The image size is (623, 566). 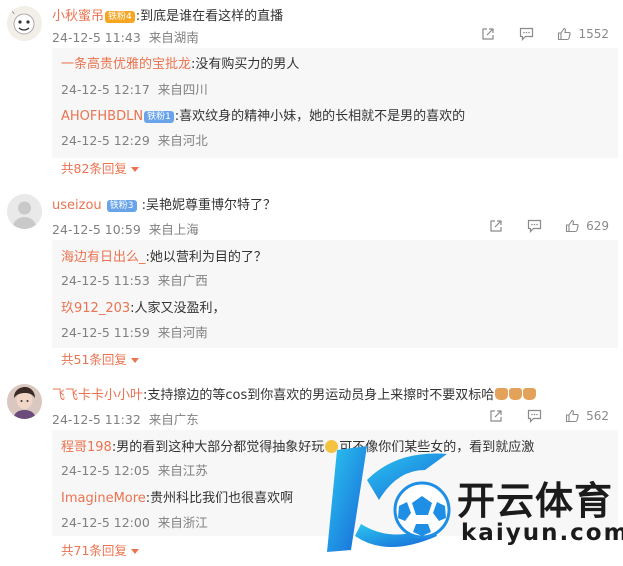 What do you see at coordinates (105, 332) in the screenshot?
I see `timestamp: 24-12-5 11:59` at bounding box center [105, 332].